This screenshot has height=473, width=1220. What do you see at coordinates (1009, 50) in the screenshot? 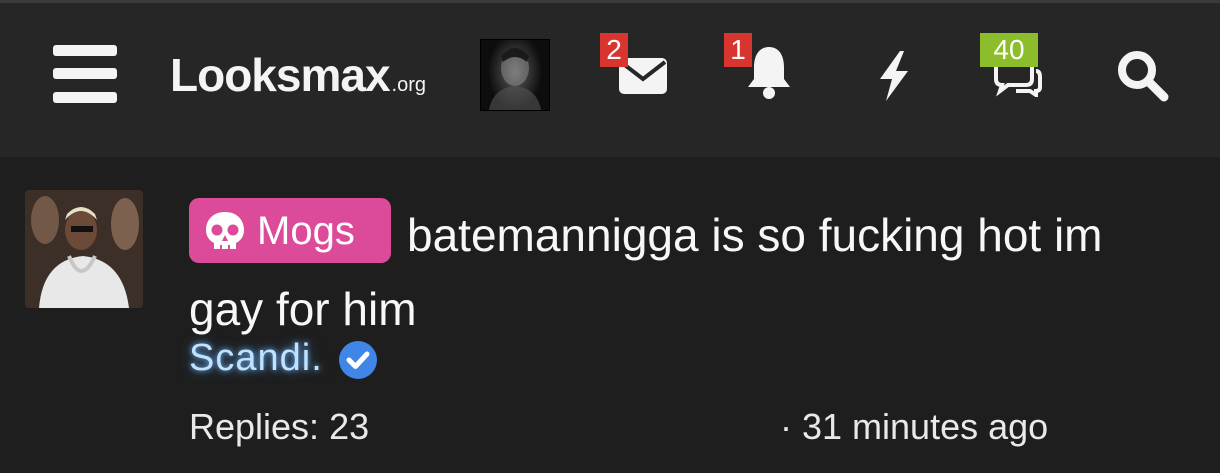
I see `new-posts-badge: 40` at bounding box center [1009, 50].